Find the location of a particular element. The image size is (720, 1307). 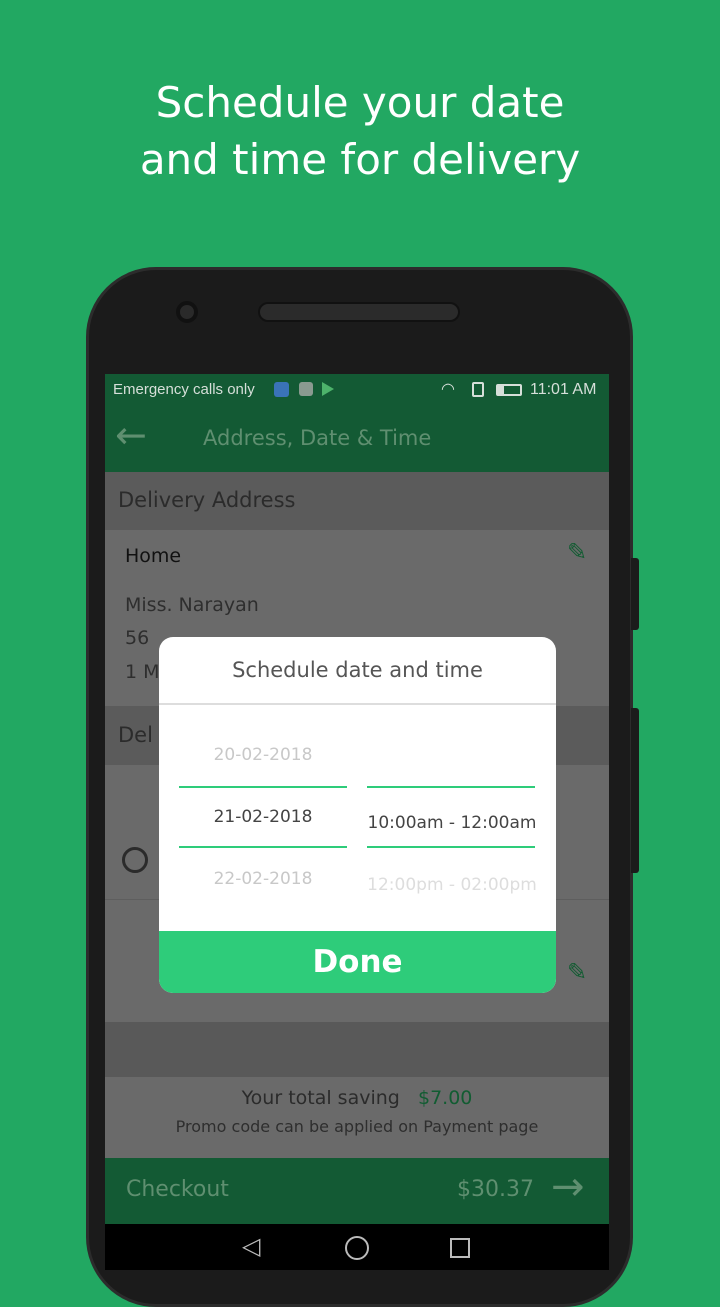

clock: 11:01 AM is located at coordinates (563, 389).